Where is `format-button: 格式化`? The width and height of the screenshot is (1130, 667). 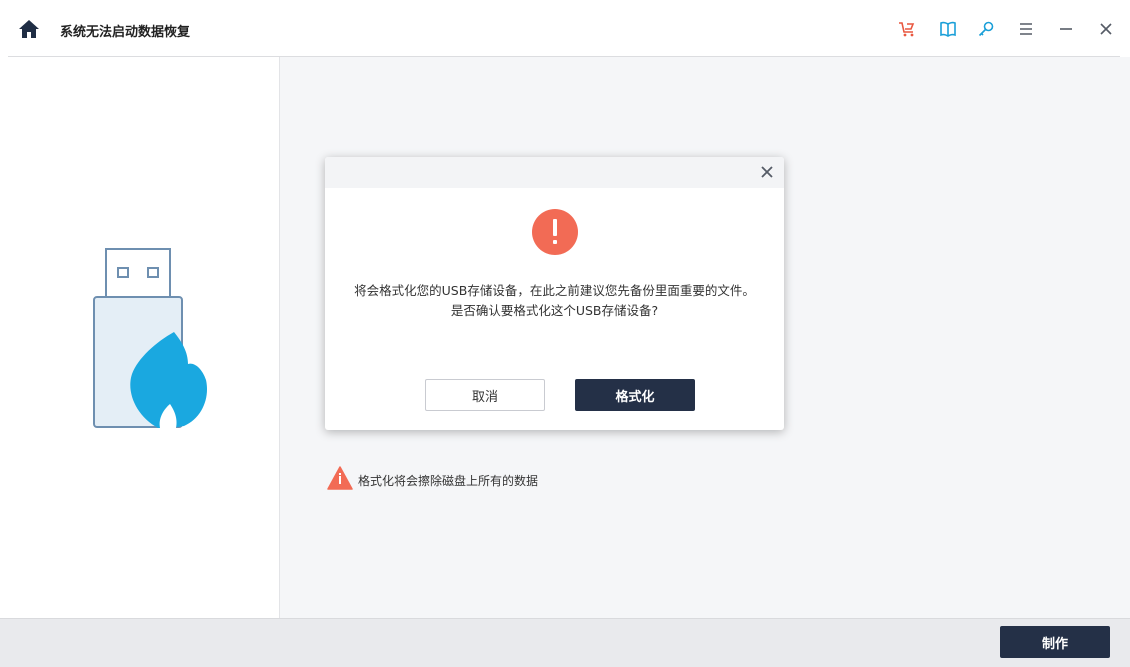 format-button: 格式化 is located at coordinates (635, 395).